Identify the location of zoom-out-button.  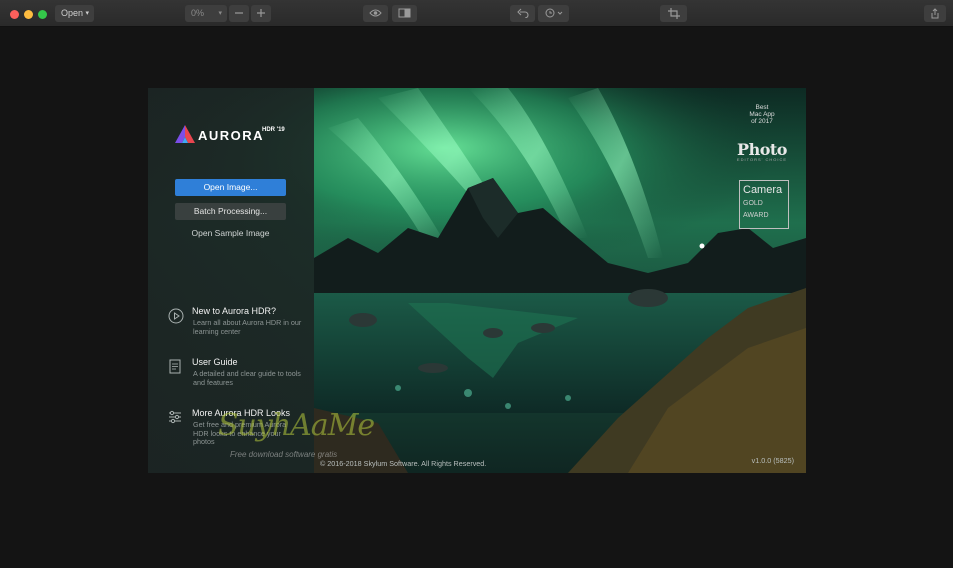
(239, 13).